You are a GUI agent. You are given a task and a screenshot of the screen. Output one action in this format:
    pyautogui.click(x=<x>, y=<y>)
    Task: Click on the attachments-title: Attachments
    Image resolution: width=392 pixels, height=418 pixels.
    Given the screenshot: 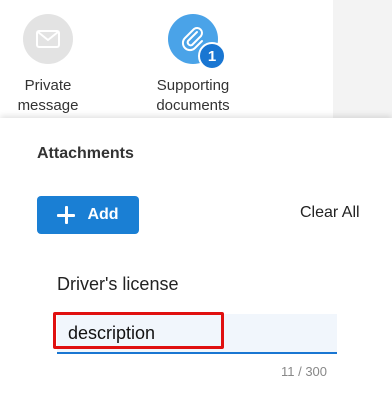 What is the action you would take?
    pyautogui.click(x=85, y=153)
    